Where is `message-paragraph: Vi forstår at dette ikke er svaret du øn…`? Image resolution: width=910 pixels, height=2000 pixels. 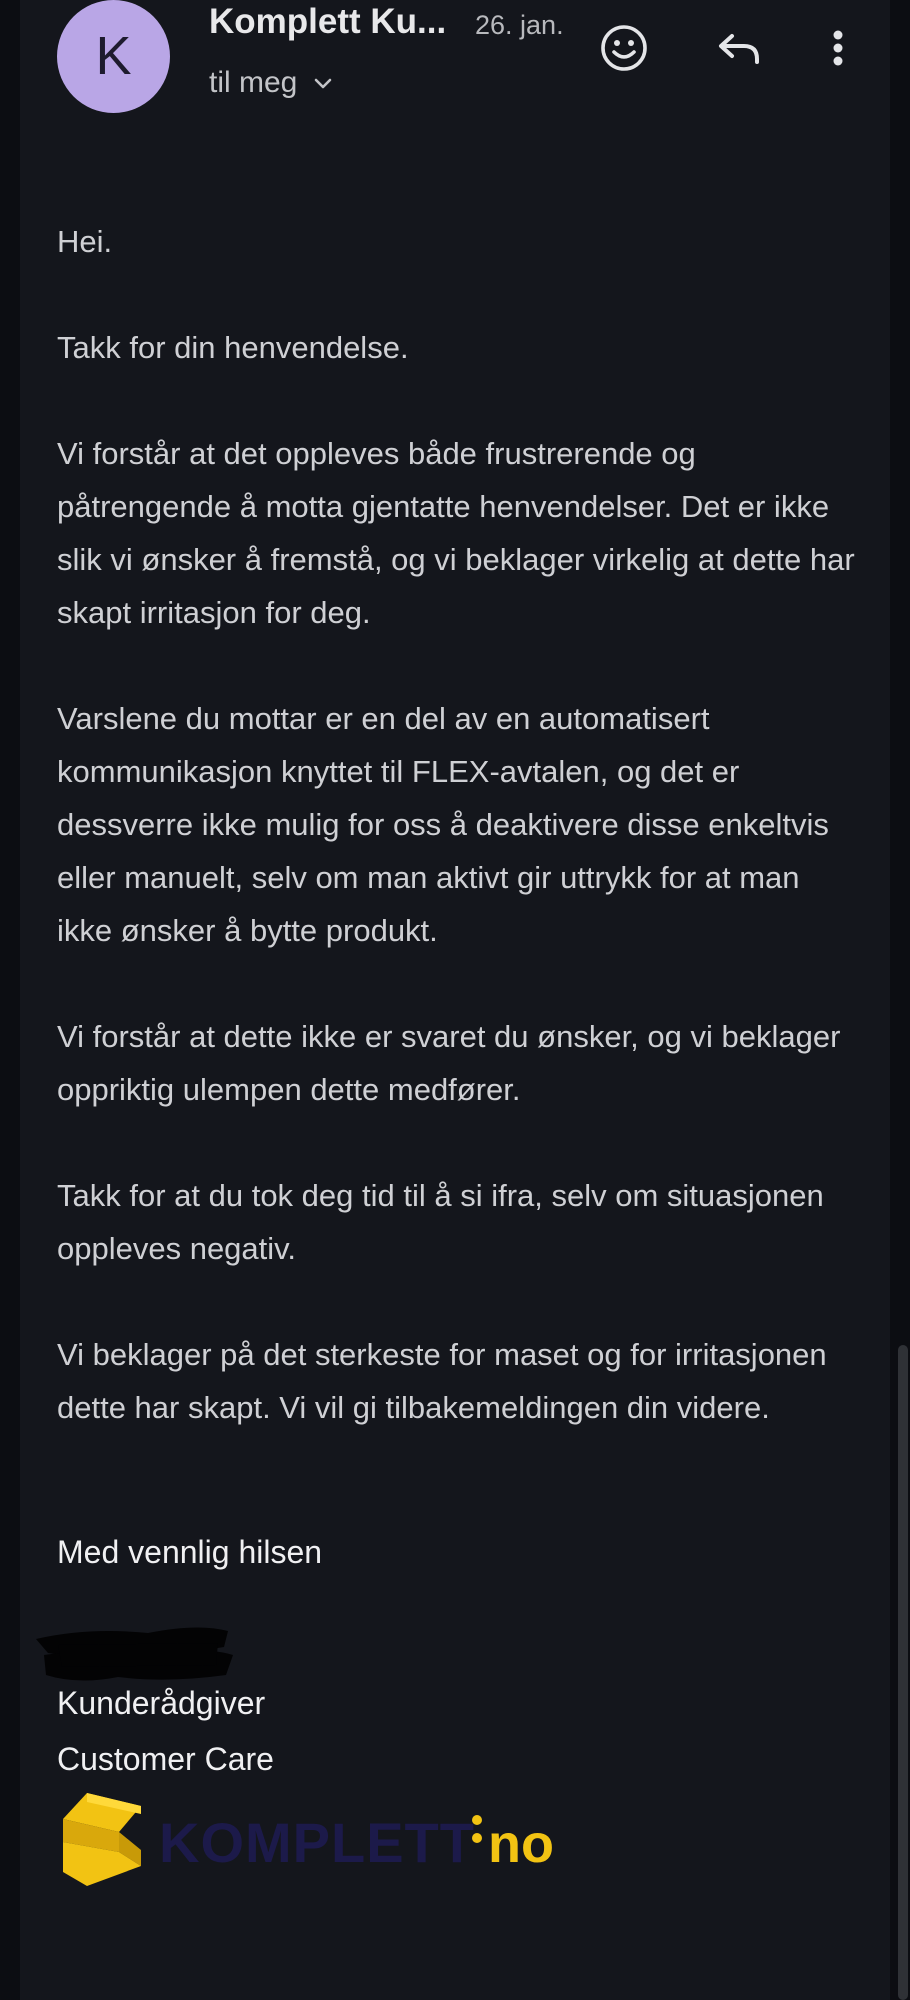
message-paragraph: Vi forstår at dette ikke er svaret du øn… is located at coordinates (449, 1063).